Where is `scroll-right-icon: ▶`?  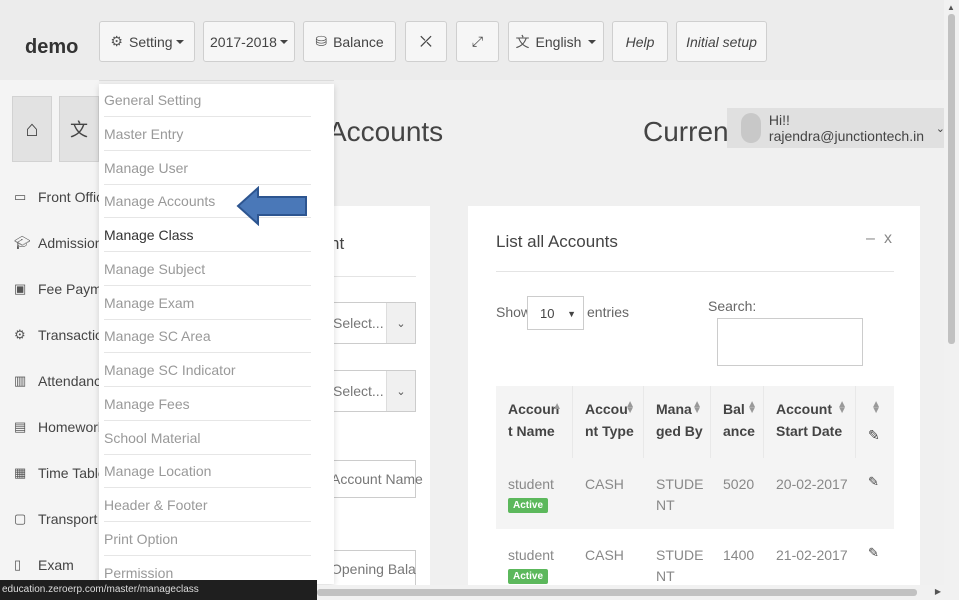 scroll-right-icon: ▶ is located at coordinates (938, 591).